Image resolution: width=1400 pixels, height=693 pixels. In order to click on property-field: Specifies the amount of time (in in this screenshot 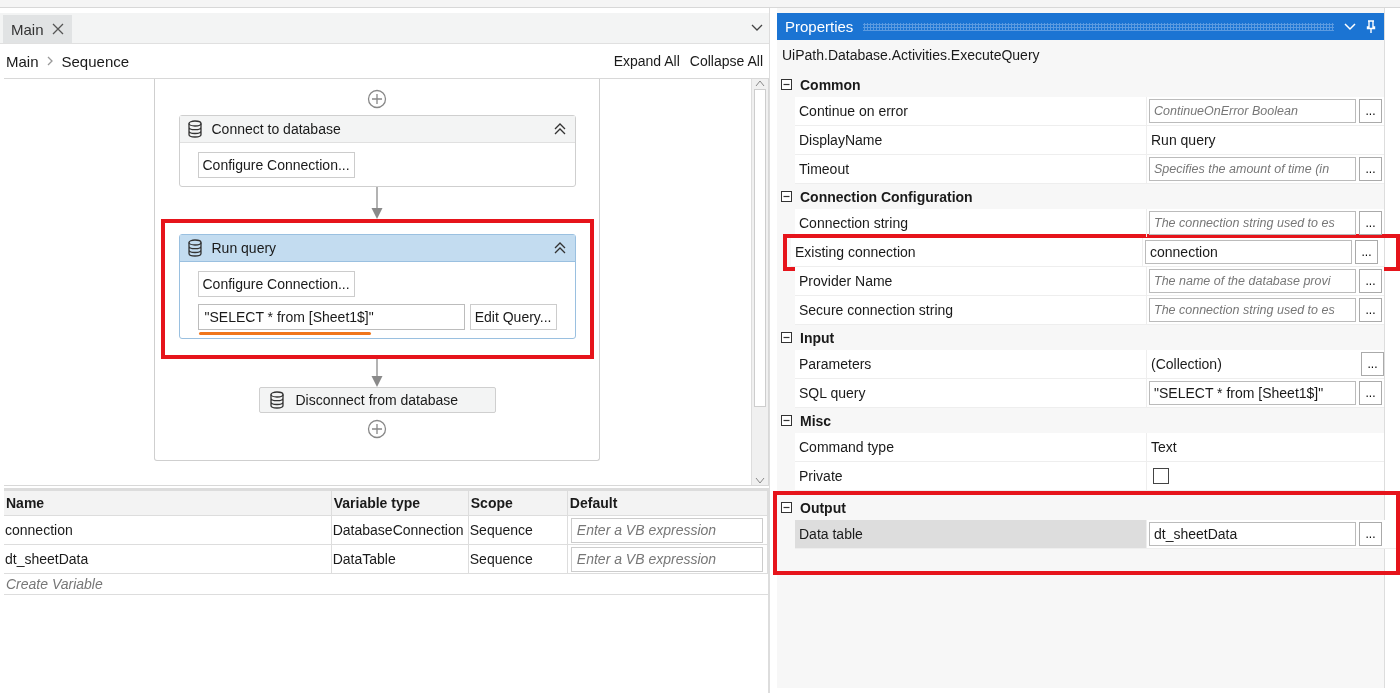, I will do `click(1252, 169)`.